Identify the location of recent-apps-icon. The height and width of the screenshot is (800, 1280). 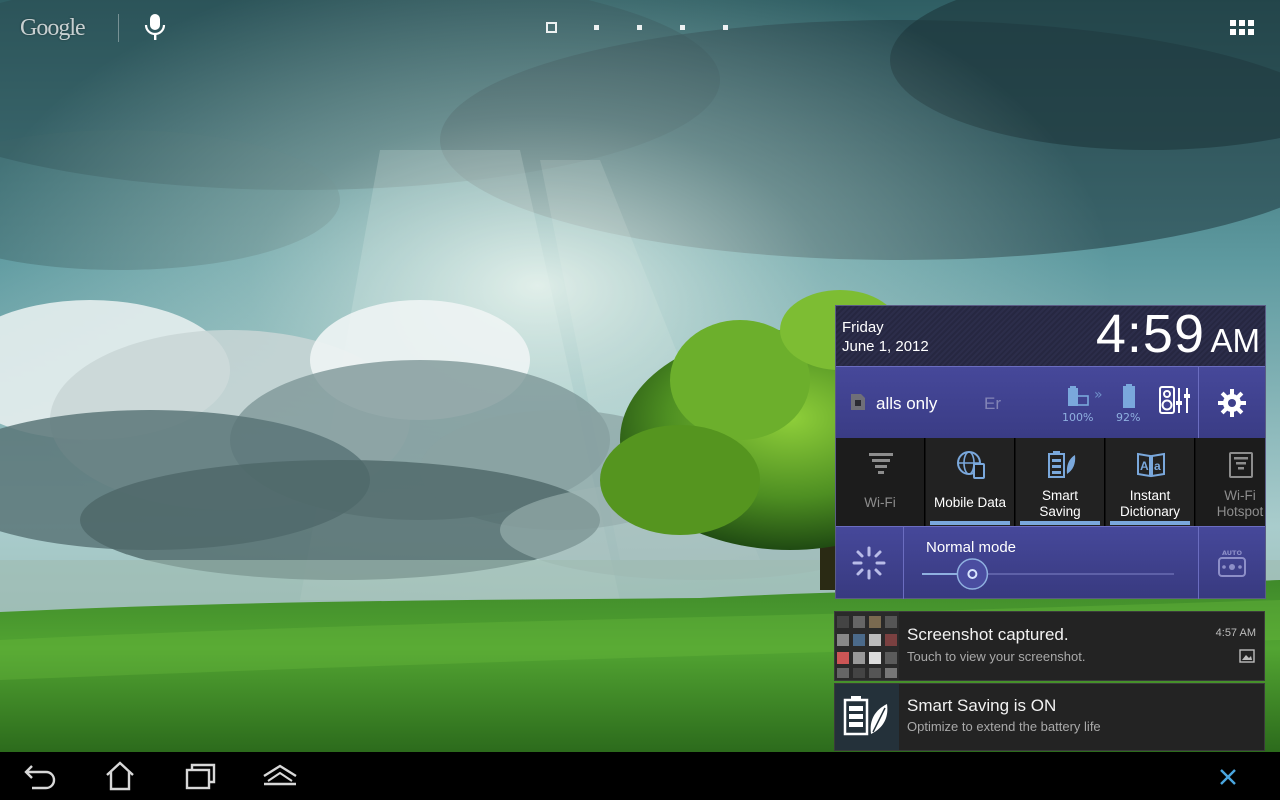
(200, 776).